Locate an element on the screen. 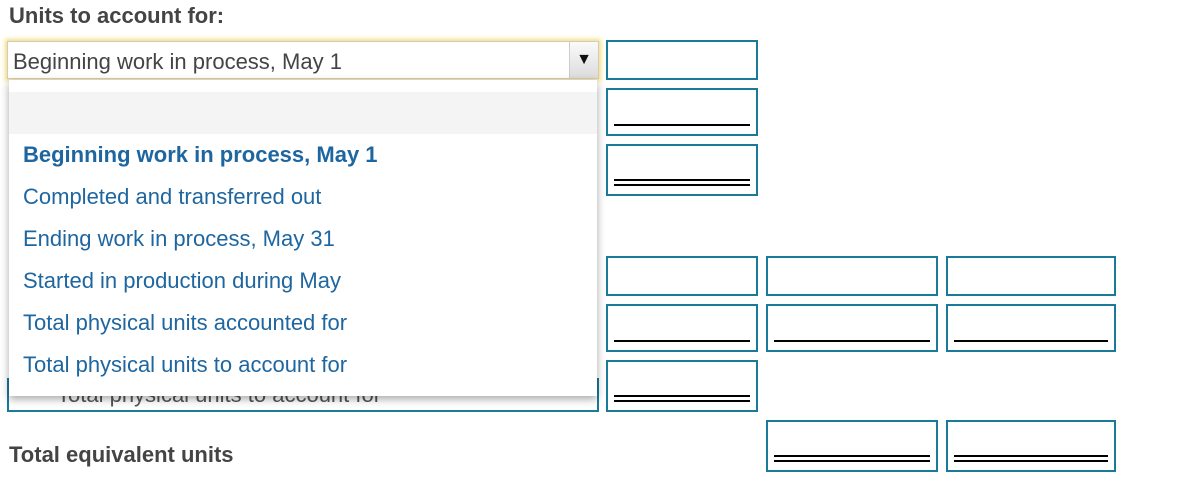 Image resolution: width=1202 pixels, height=500 pixels. equiv-units-conversion-subtotal-input is located at coordinates (1031, 328).